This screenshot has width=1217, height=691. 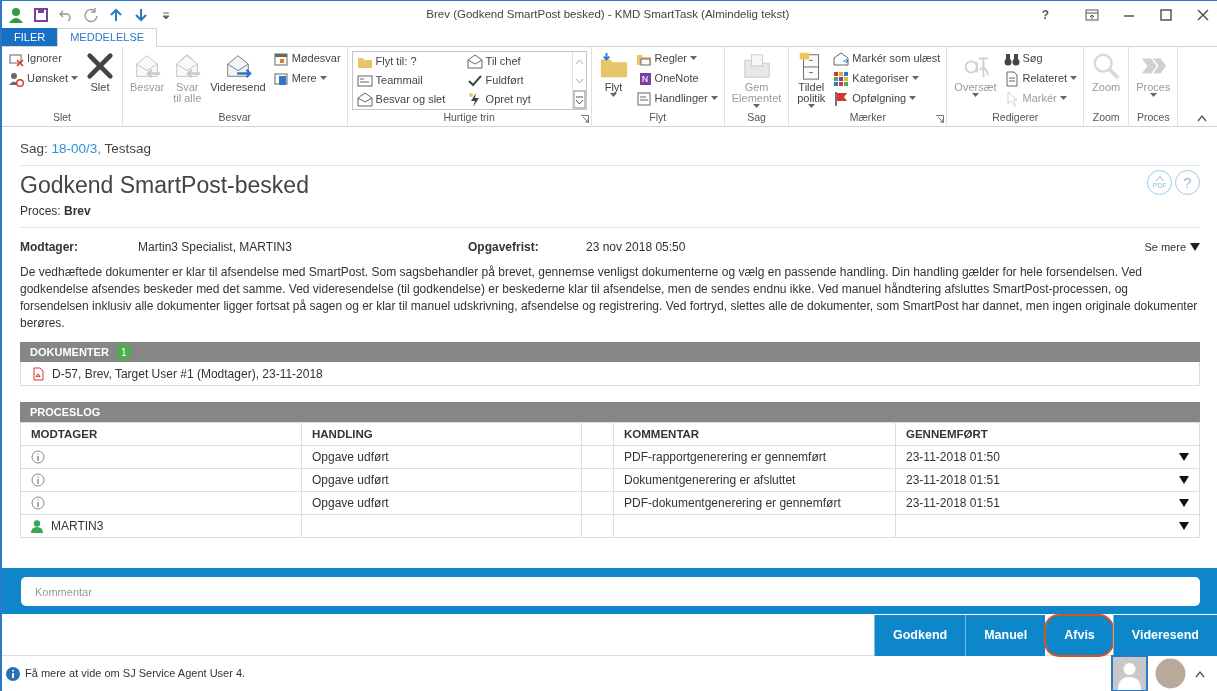 What do you see at coordinates (41, 14) in the screenshot?
I see `save-icon` at bounding box center [41, 14].